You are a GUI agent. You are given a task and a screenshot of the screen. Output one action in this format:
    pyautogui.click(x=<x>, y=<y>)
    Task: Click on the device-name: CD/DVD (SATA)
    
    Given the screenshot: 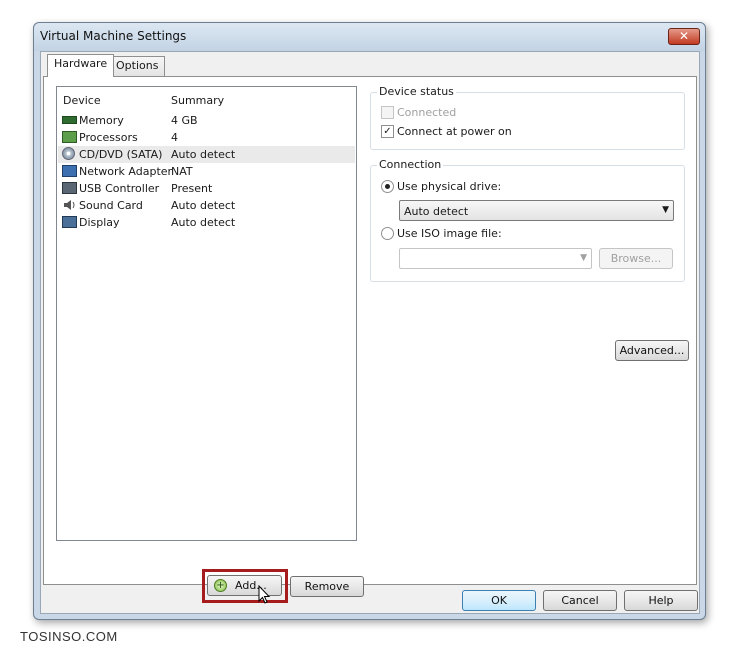 What is the action you would take?
    pyautogui.click(x=121, y=154)
    